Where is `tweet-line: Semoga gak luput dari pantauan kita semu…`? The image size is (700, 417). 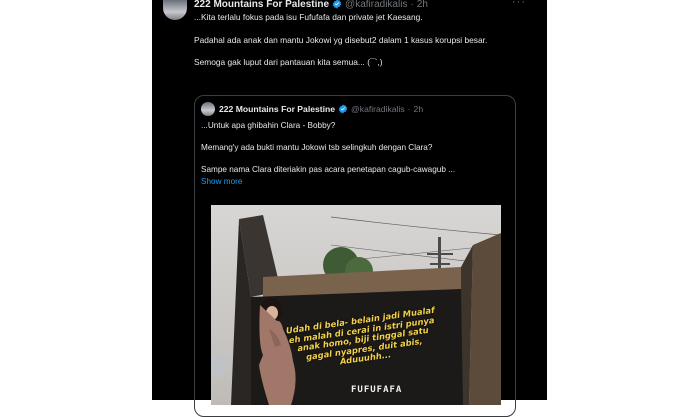 tweet-line: Semoga gak luput dari pantauan kita semu… is located at coordinates (288, 62).